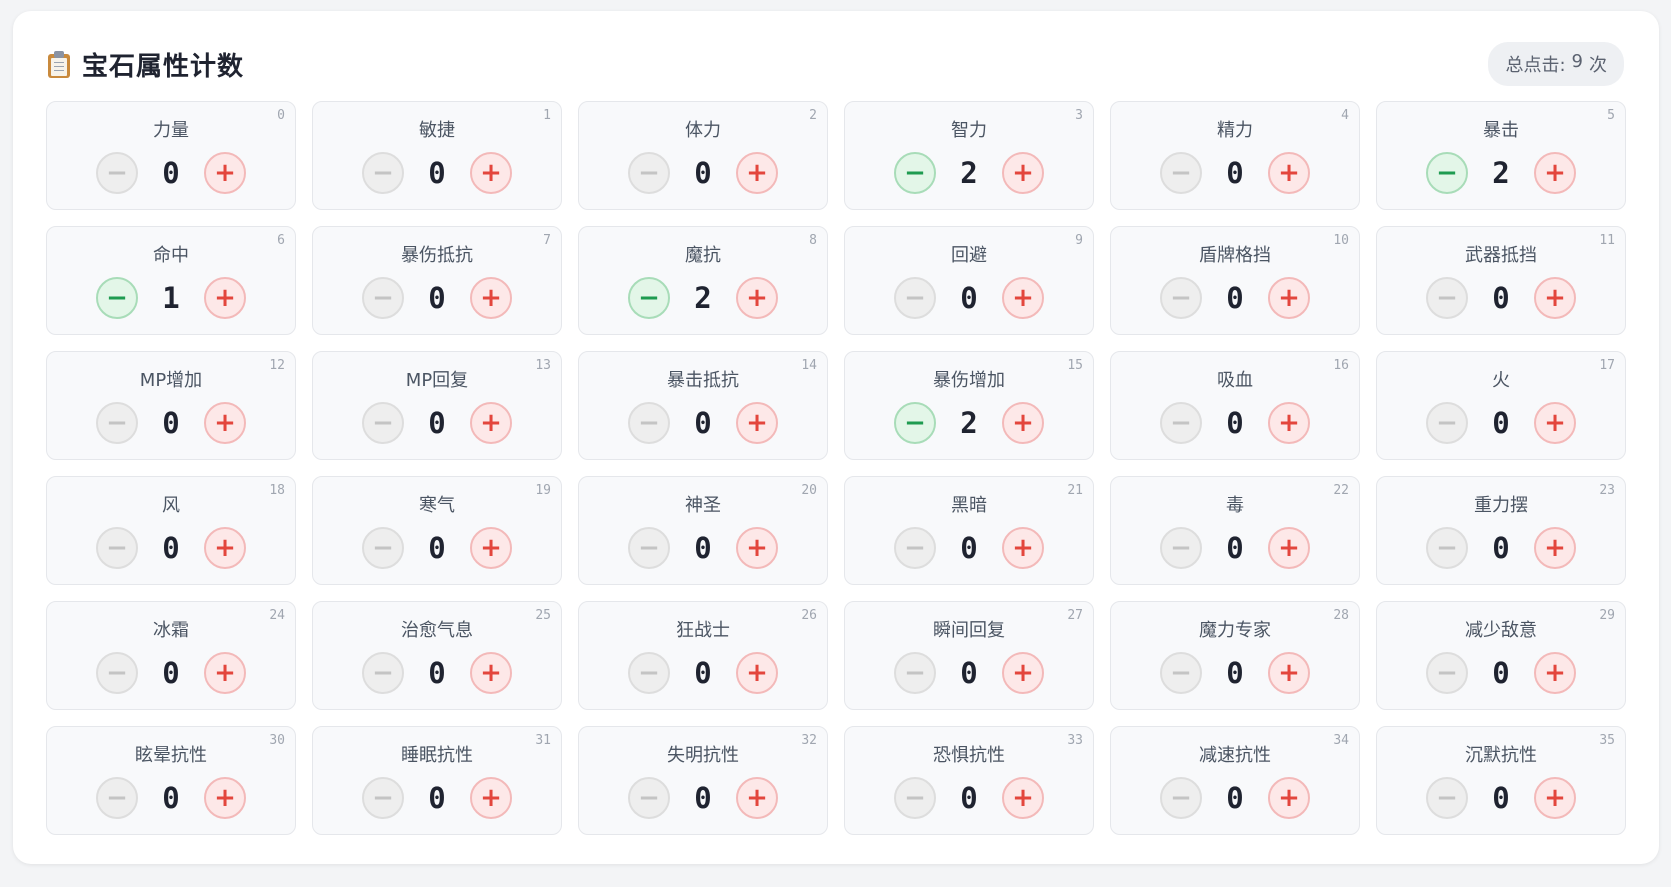 This screenshot has height=887, width=1671. Describe the element at coordinates (171, 280) in the screenshot. I see `attribute-card: 命中 6 − 1 +` at that location.